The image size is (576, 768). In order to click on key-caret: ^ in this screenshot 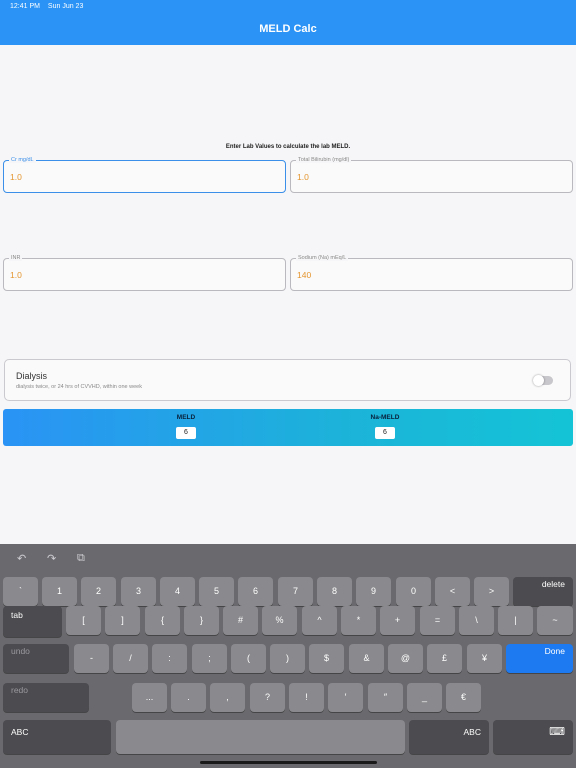, I will do `click(319, 620)`.